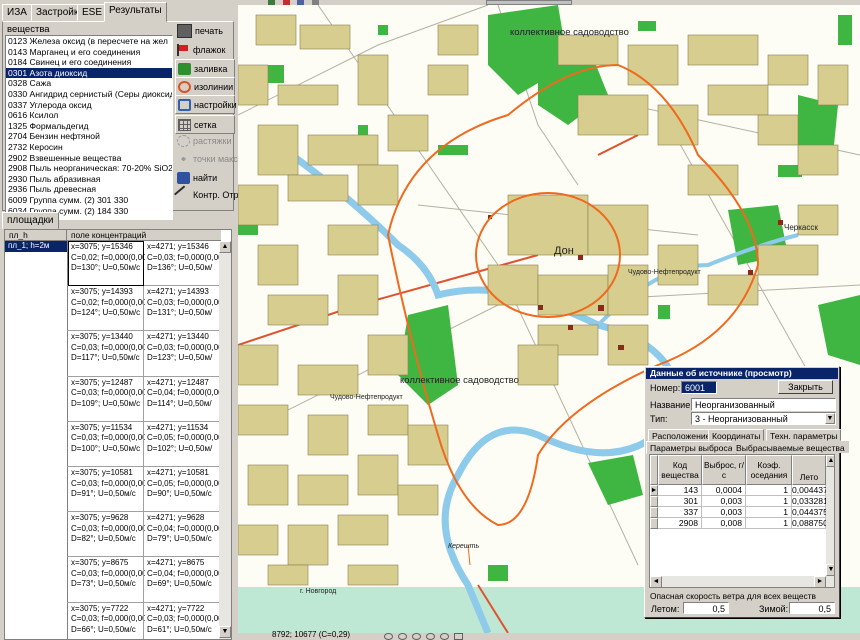 Image resolution: width=860 pixels, height=640 pixels. Describe the element at coordinates (458, 636) in the screenshot. I see `print-map-icon` at that location.